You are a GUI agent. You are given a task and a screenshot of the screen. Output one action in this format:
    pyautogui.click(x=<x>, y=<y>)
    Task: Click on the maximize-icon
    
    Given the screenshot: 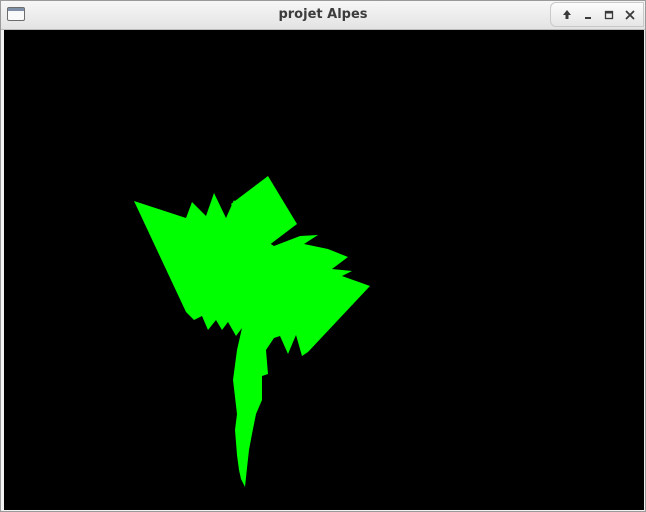 What is the action you would take?
    pyautogui.click(x=609, y=15)
    